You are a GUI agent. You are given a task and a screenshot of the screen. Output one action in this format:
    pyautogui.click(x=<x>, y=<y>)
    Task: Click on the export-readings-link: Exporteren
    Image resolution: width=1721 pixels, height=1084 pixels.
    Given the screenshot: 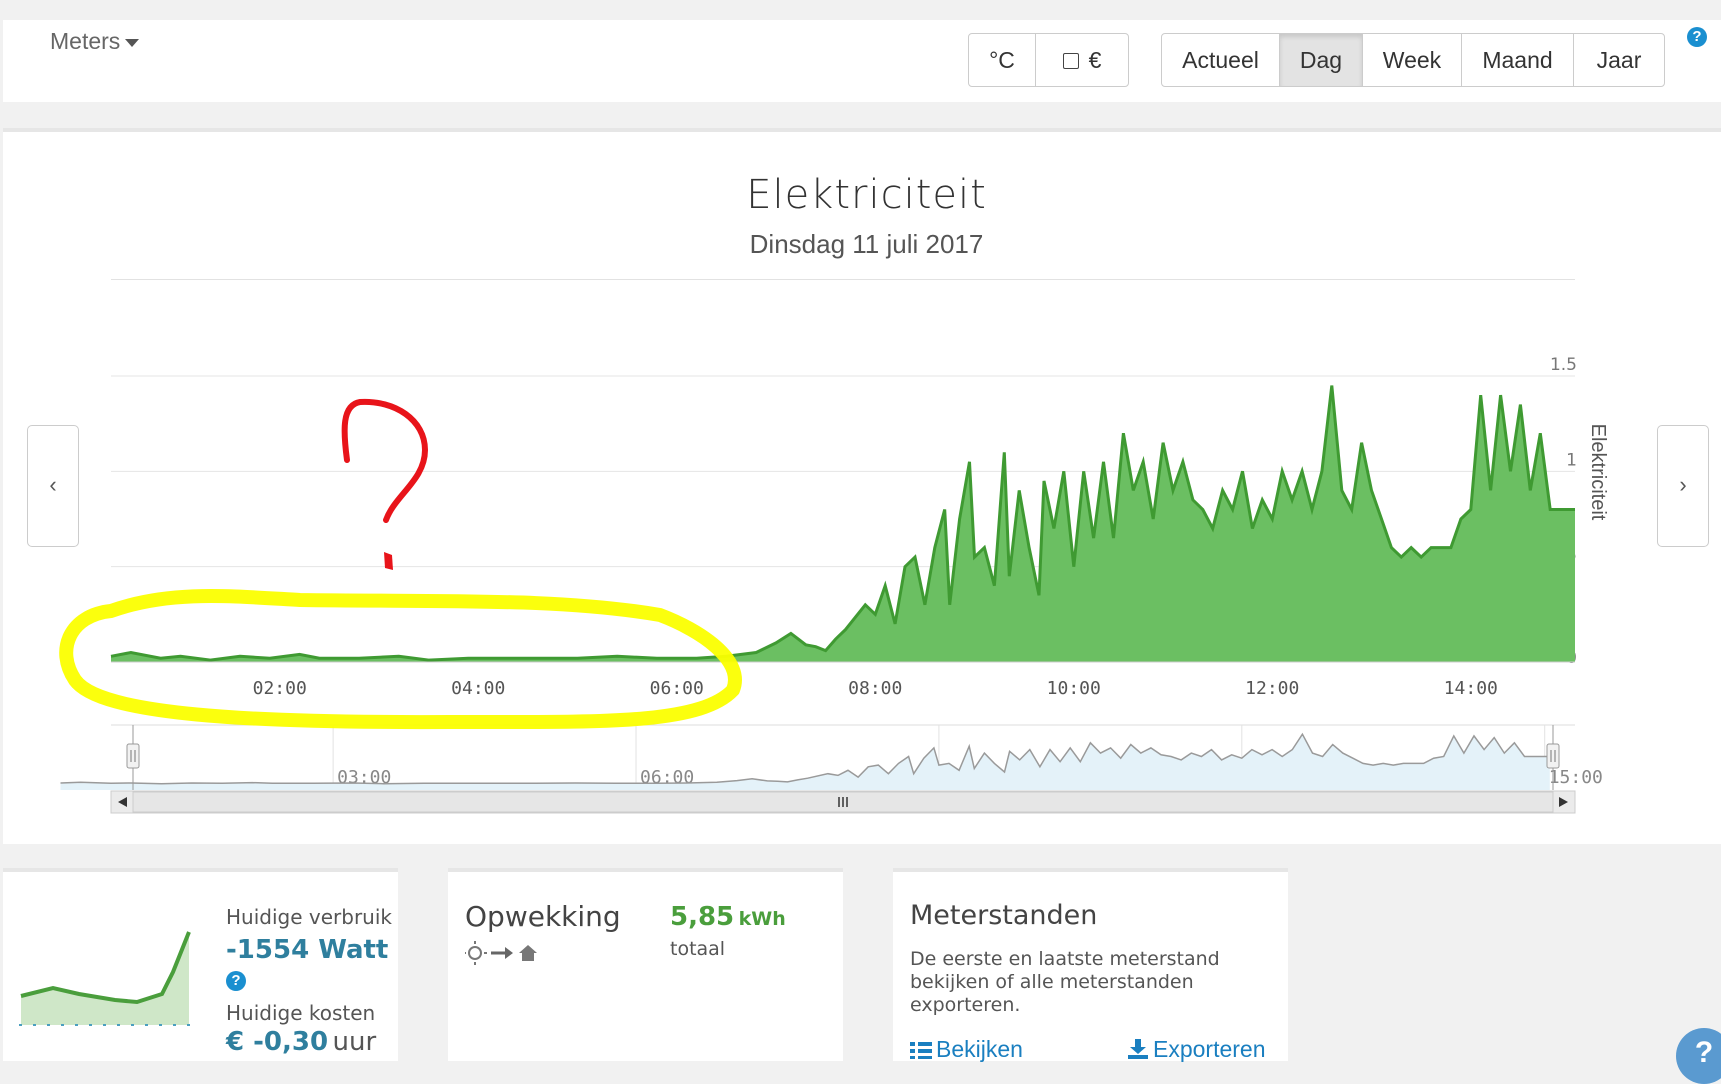 What is the action you would take?
    pyautogui.click(x=1197, y=1050)
    